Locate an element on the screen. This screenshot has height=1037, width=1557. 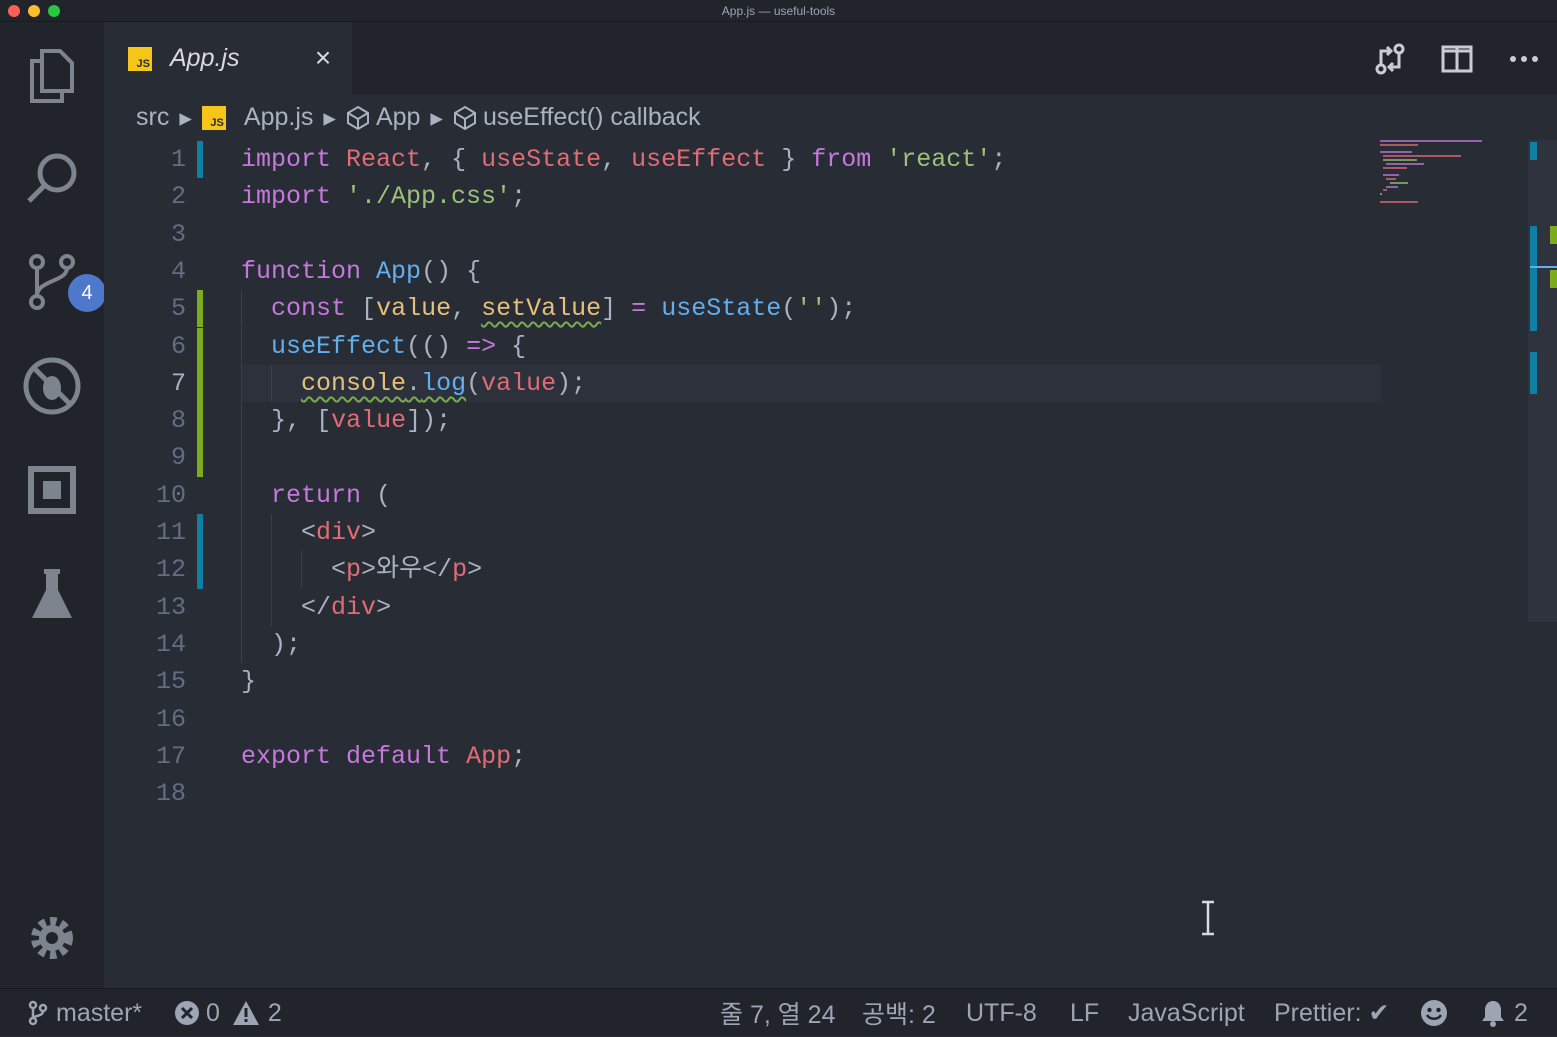
code-text: import './App.css'; is located at coordinates (384, 197).